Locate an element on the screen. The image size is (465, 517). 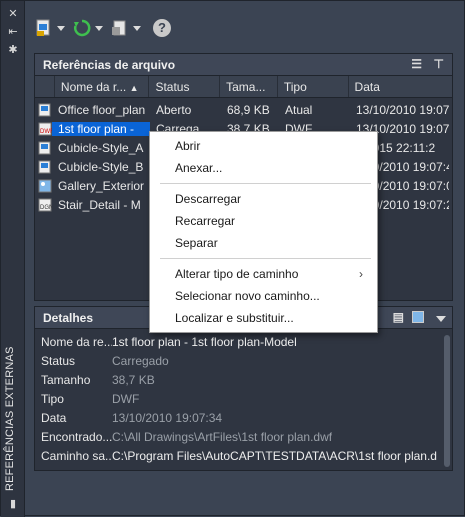
details-view-icon: ▤ is located at coordinates (398, 317).